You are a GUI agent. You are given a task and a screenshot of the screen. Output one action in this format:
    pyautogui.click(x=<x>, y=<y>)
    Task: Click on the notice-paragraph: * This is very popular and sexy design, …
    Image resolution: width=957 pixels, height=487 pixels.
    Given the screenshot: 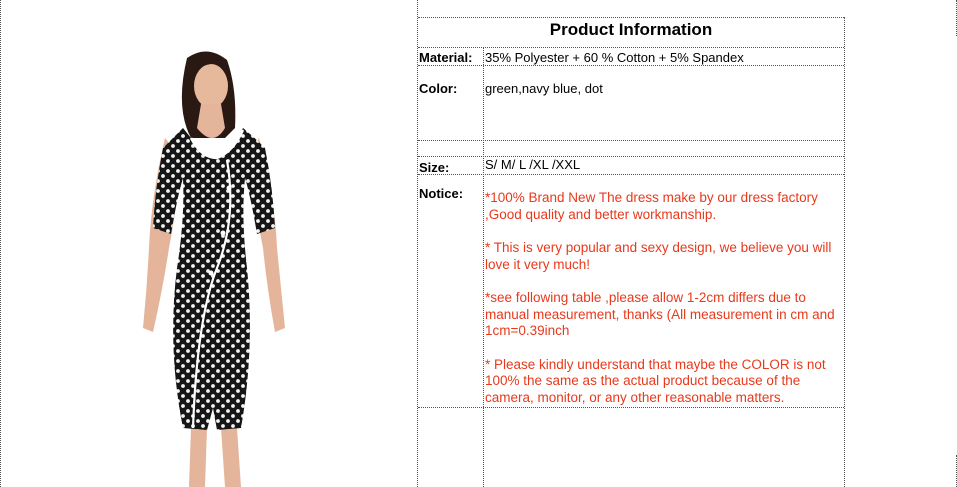 What is the action you would take?
    pyautogui.click(x=658, y=256)
    